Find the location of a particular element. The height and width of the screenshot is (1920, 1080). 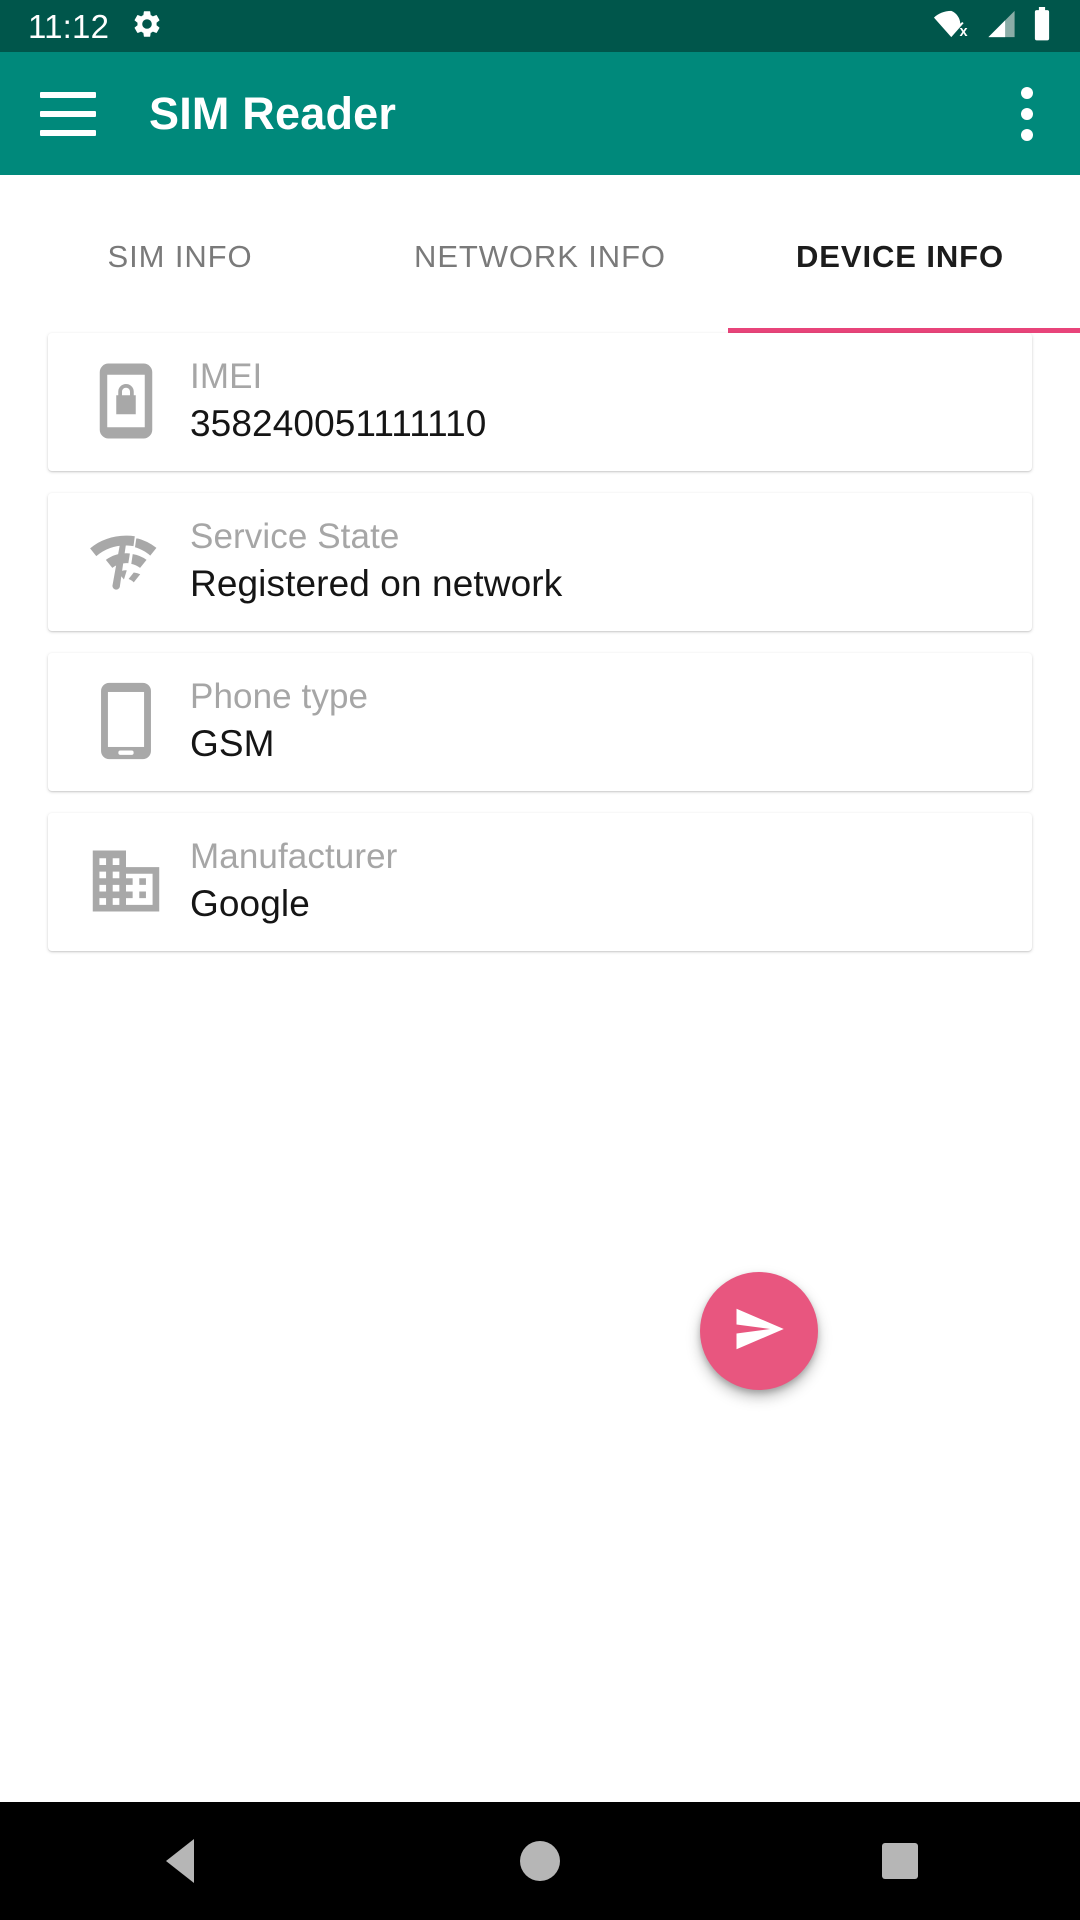

tab-device-info: DEVICE INFO is located at coordinates (900, 254).